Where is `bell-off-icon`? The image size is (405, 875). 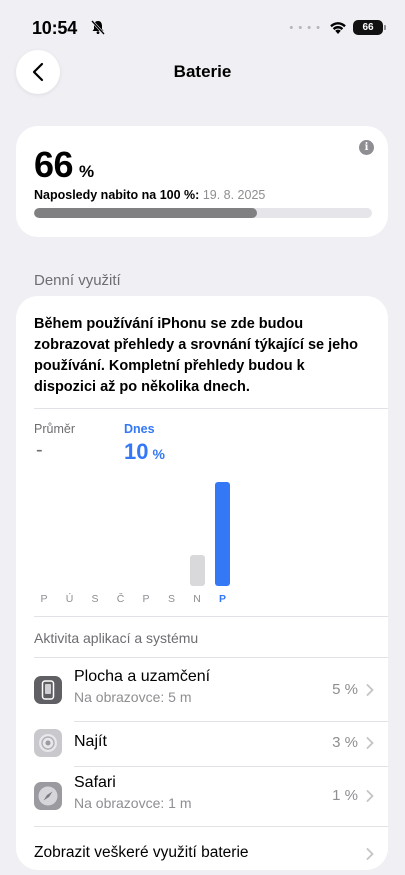
bell-off-icon is located at coordinates (98, 27).